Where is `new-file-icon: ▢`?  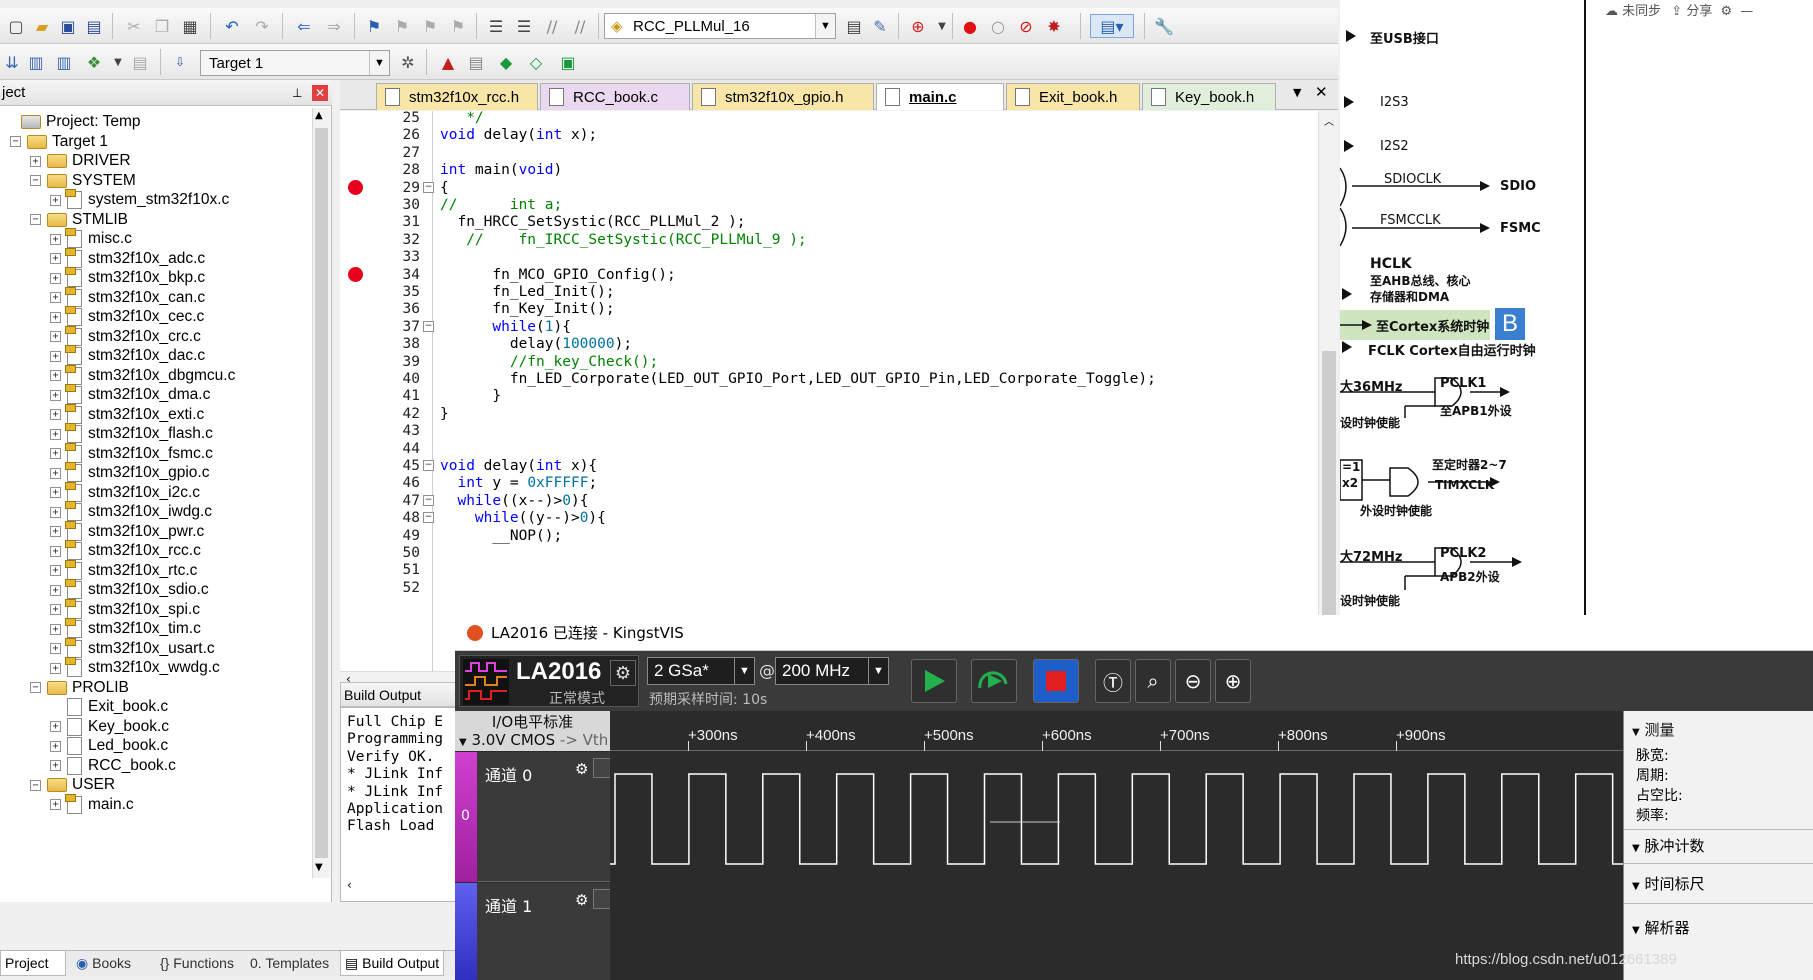 new-file-icon: ▢ is located at coordinates (16, 26).